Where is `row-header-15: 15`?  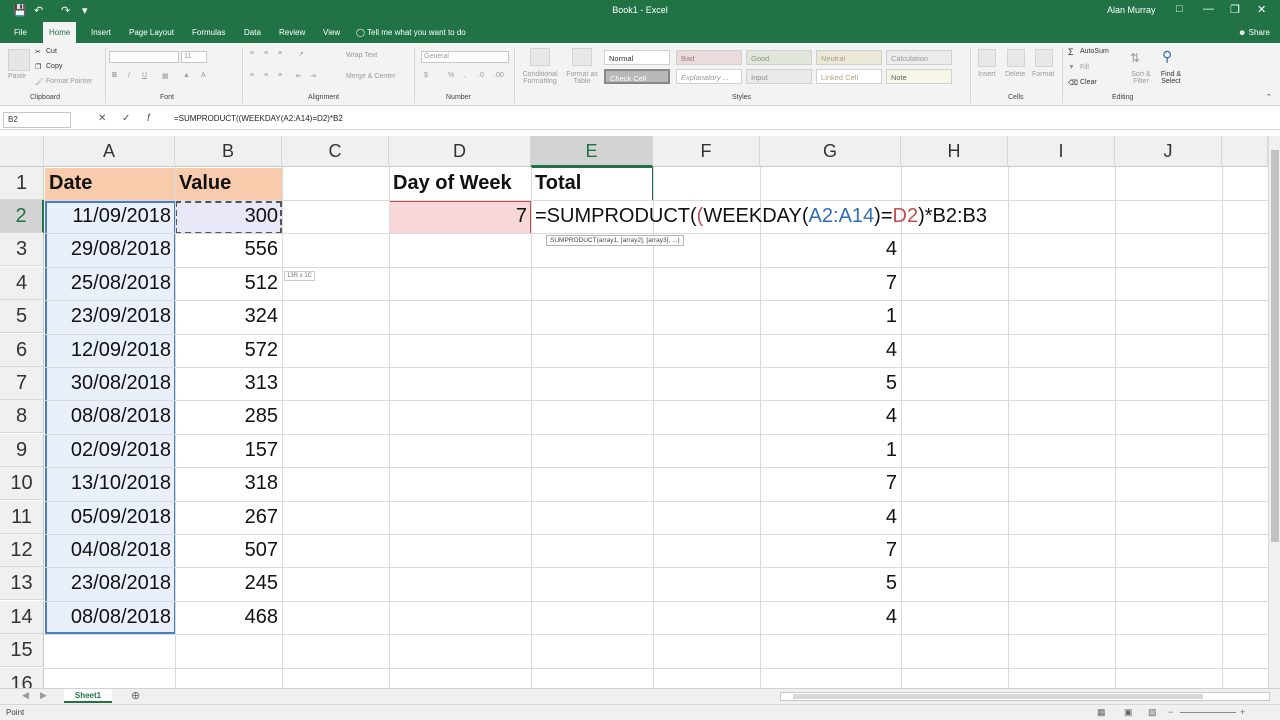
row-header-15: 15 is located at coordinates (22, 650).